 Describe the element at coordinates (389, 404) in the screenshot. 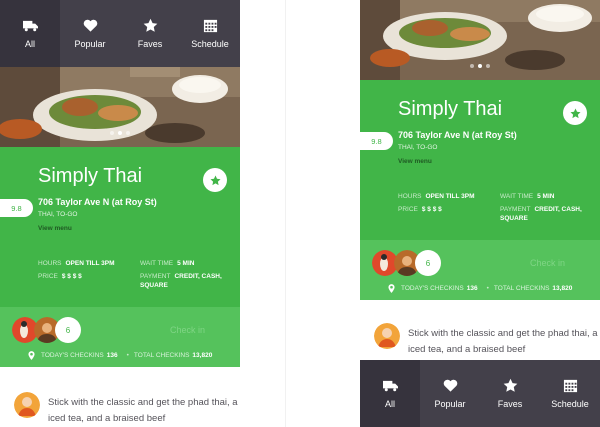

I see `tab-label: All` at that location.